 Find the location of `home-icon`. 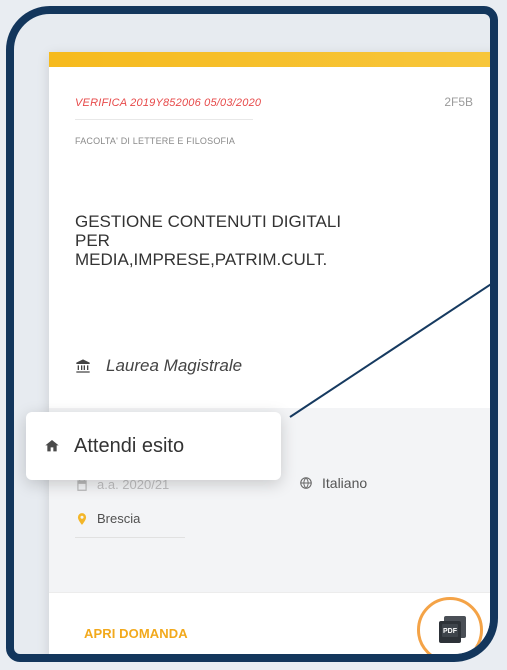

home-icon is located at coordinates (52, 446).